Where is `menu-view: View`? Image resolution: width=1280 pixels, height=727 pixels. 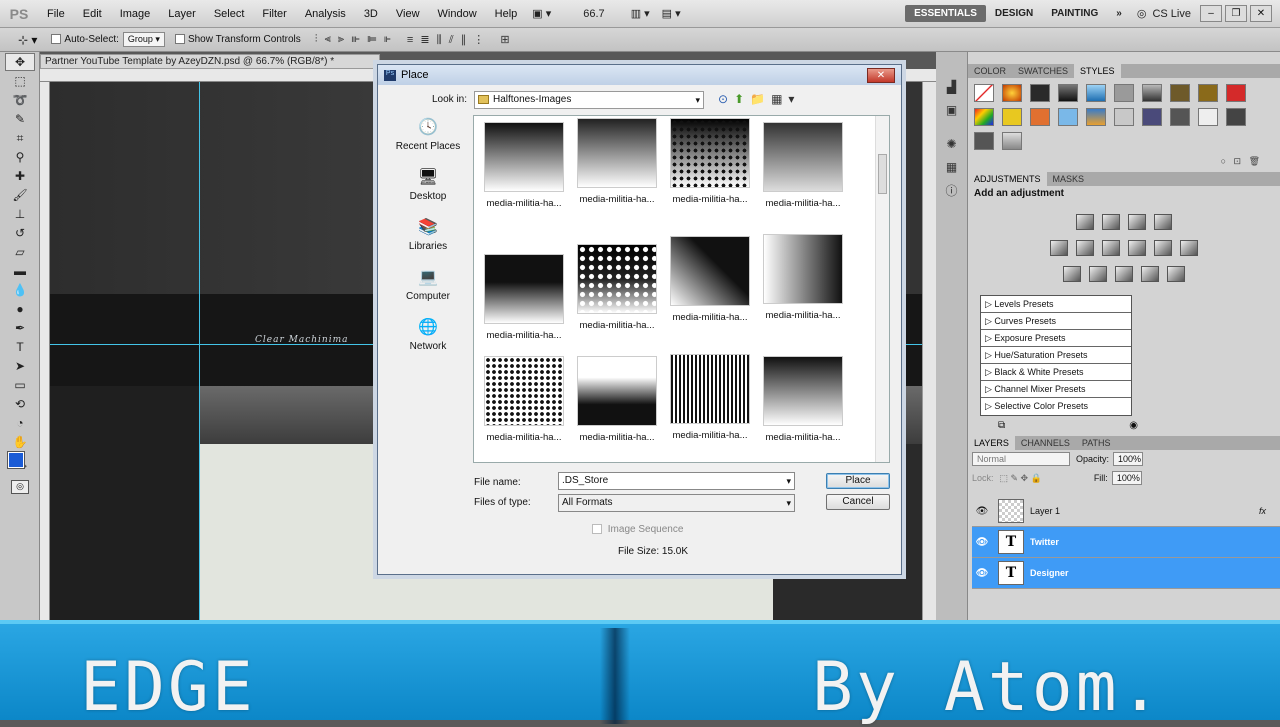 menu-view: View is located at coordinates (408, 14).